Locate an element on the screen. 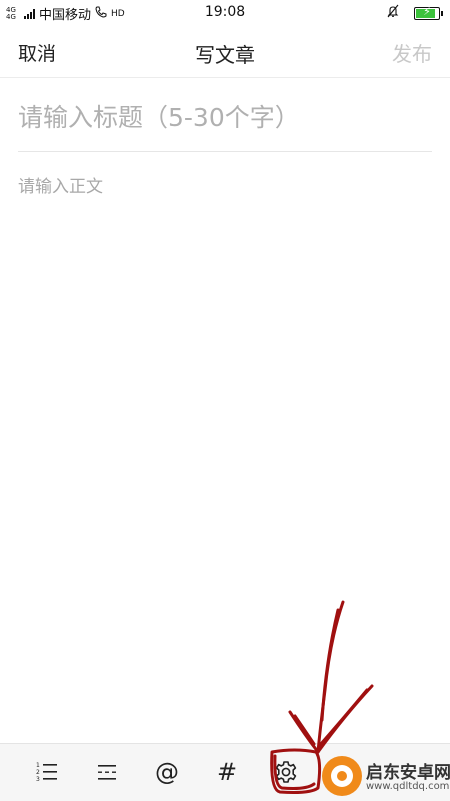 The image size is (450, 801). title-divider is located at coordinates (225, 151).